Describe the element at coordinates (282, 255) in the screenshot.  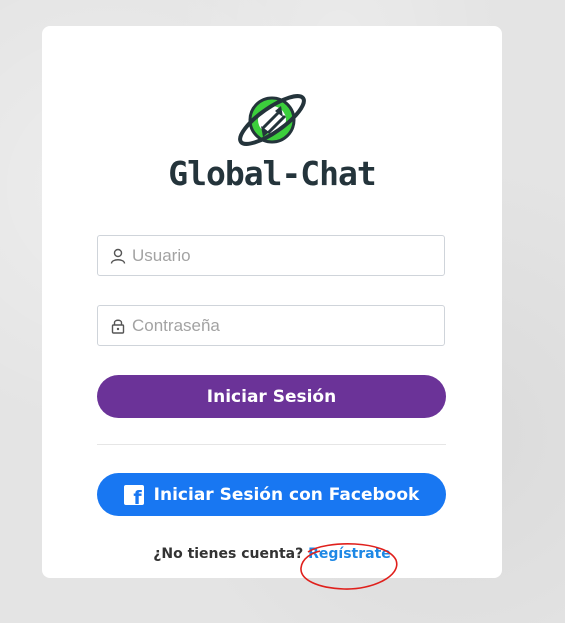
I see `username-input` at that location.